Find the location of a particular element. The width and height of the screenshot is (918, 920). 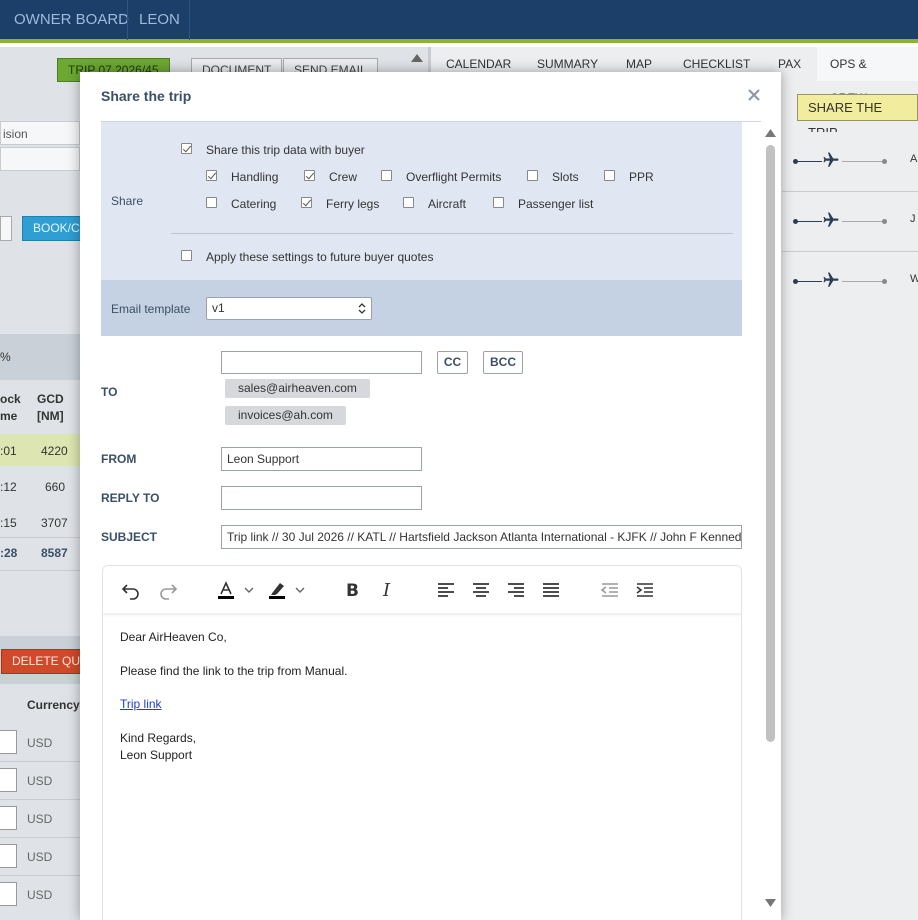

bold-icon: B is located at coordinates (352, 590).